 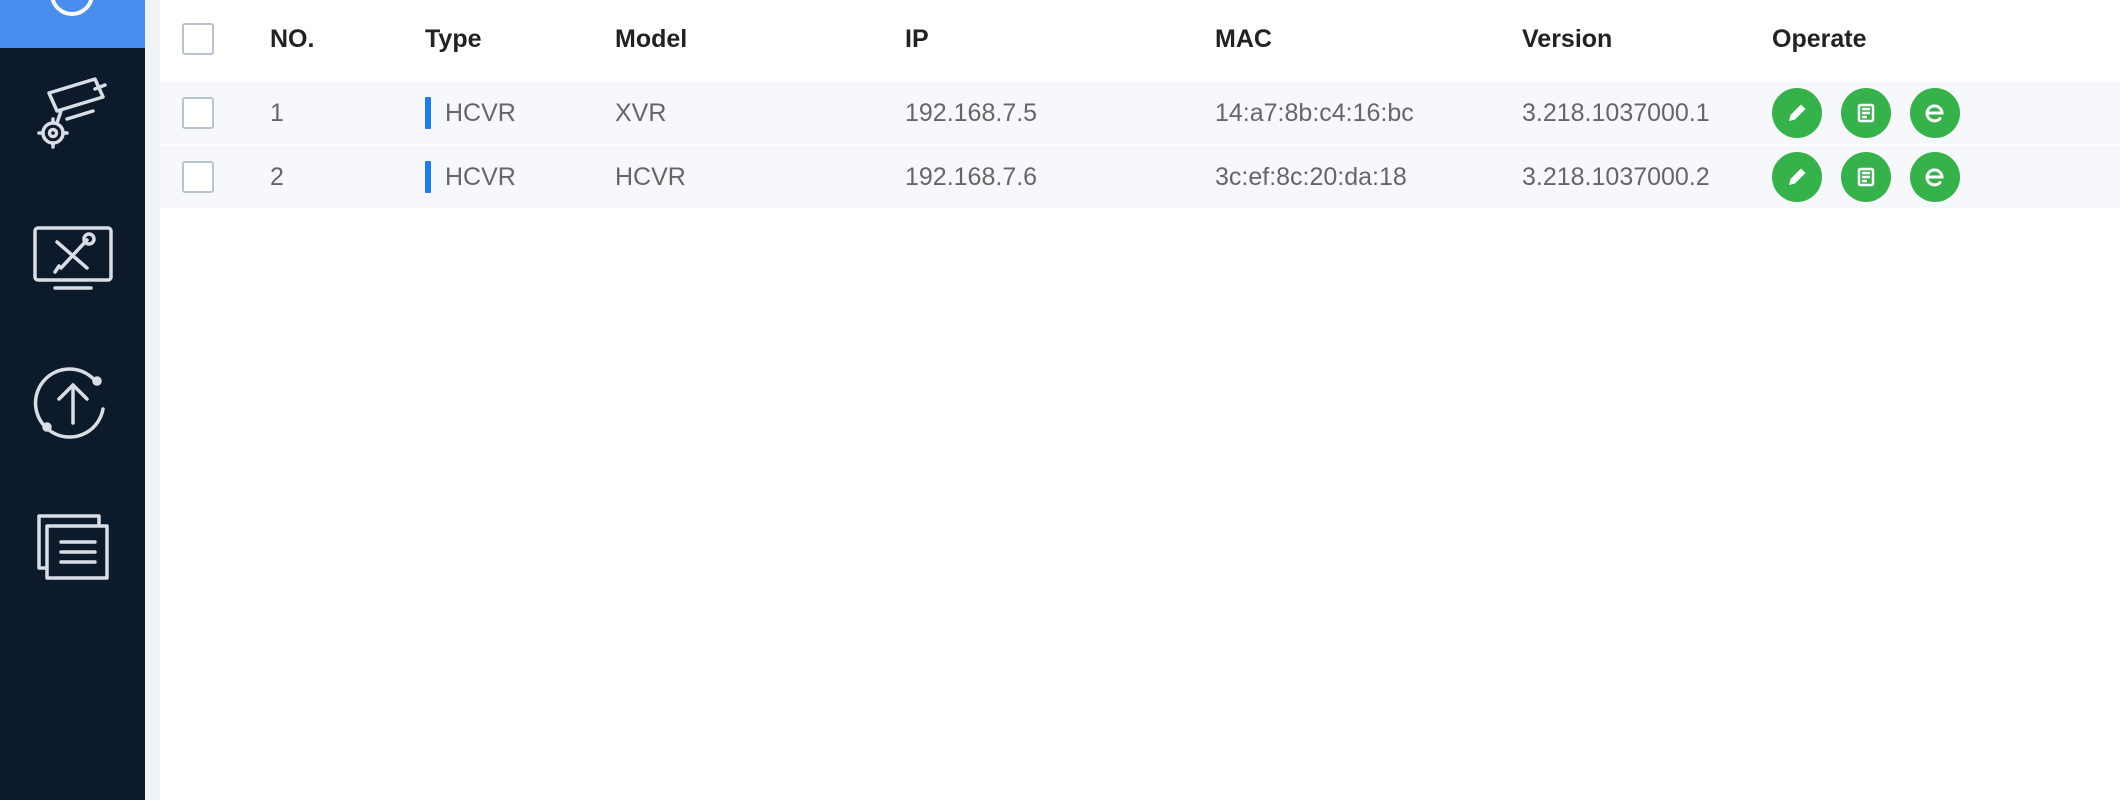 I want to click on windows-list-icon, so click(x=72, y=547).